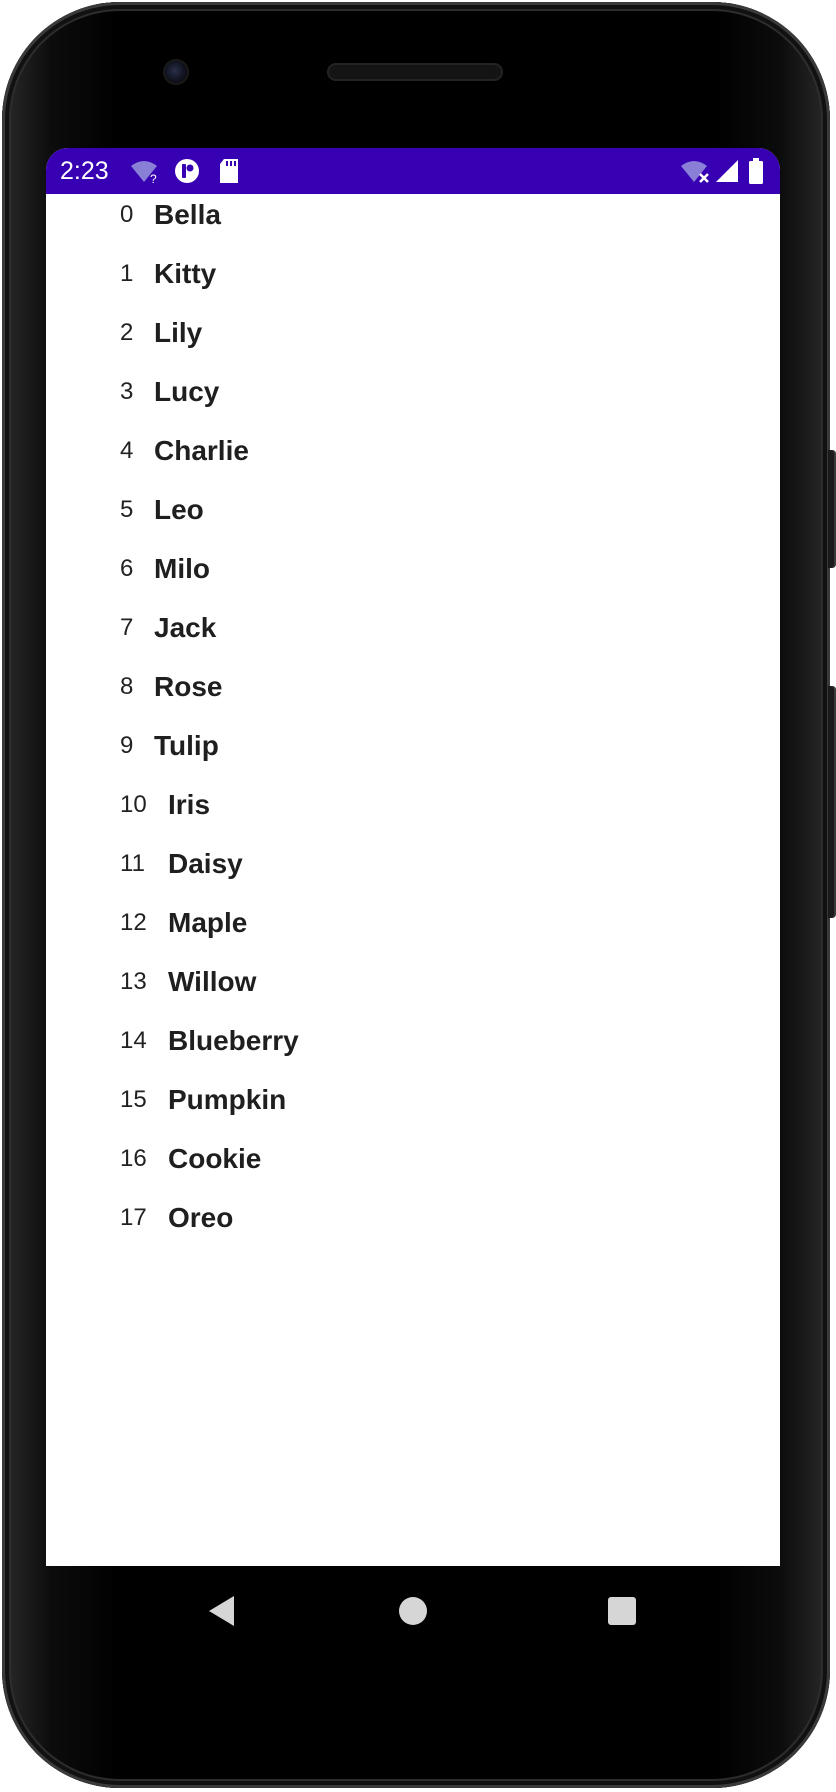 The image size is (836, 1792). I want to click on list-item-index: 2, so click(127, 332).